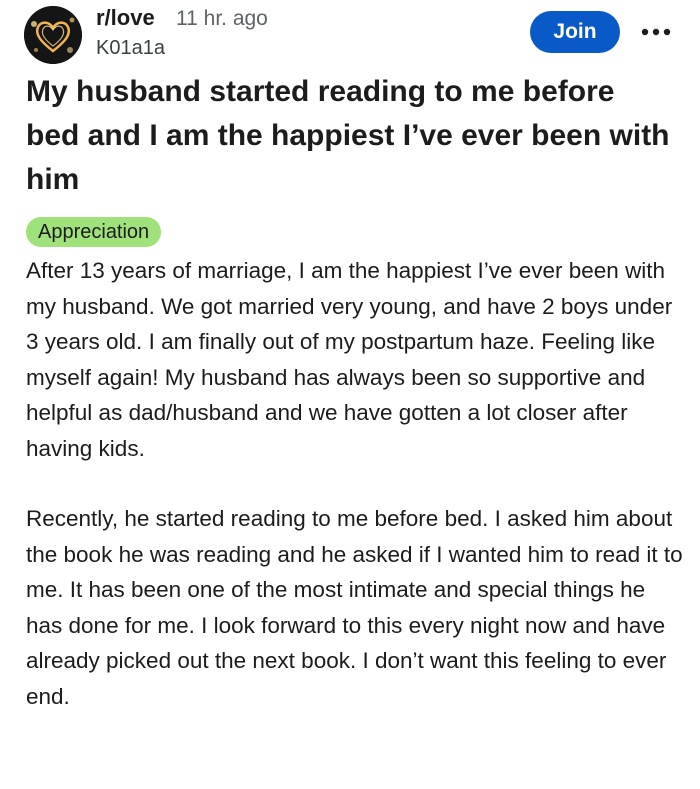  I want to click on join-button: Join, so click(575, 32).